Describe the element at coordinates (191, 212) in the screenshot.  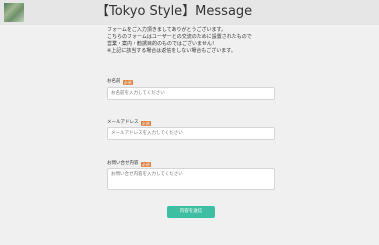
I see `submit-button: 内容を送信` at that location.